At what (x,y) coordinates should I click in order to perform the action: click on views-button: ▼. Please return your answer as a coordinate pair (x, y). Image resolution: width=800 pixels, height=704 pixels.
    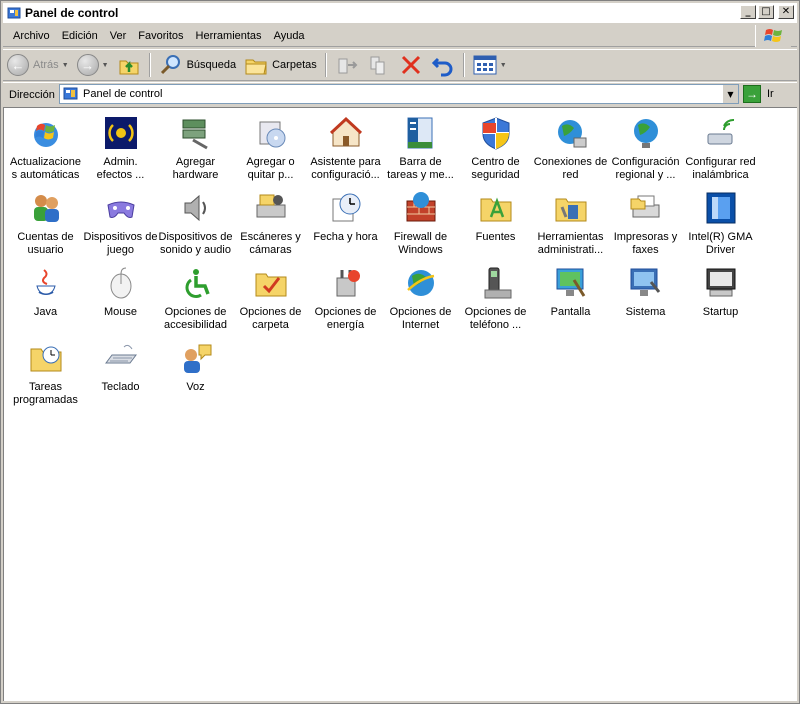
    Looking at the image, I should click on (490, 65).